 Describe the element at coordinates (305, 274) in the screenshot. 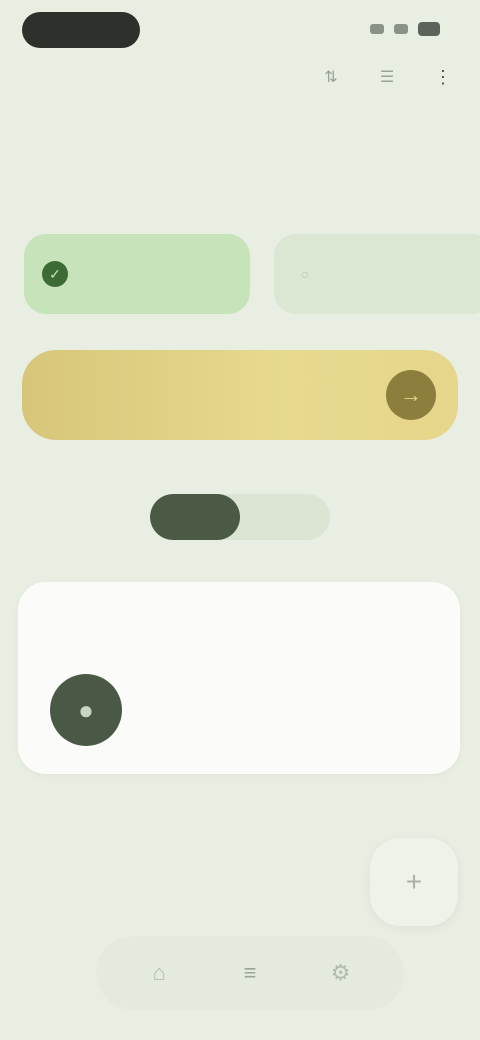

I see `circle-icon: ○` at that location.